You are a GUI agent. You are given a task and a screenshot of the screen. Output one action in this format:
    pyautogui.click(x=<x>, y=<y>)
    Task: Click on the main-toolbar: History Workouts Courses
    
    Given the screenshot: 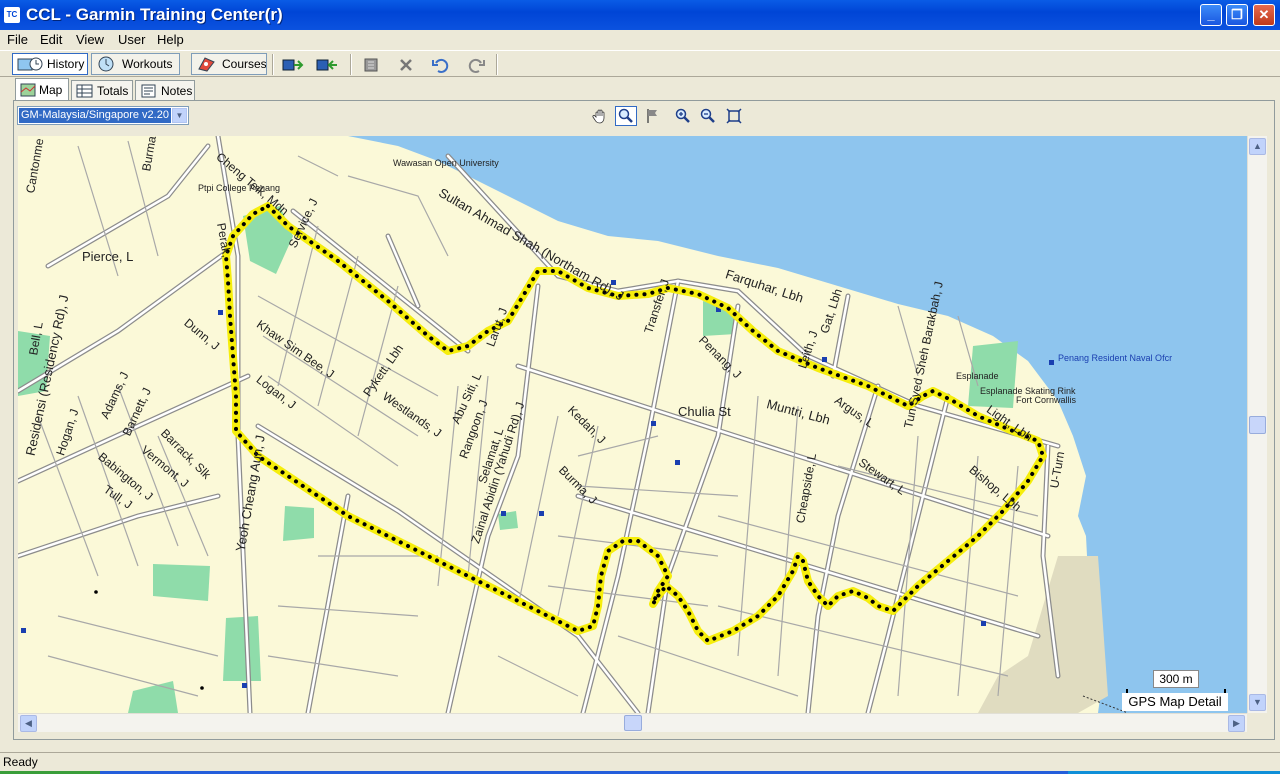 What is the action you would take?
    pyautogui.click(x=640, y=63)
    